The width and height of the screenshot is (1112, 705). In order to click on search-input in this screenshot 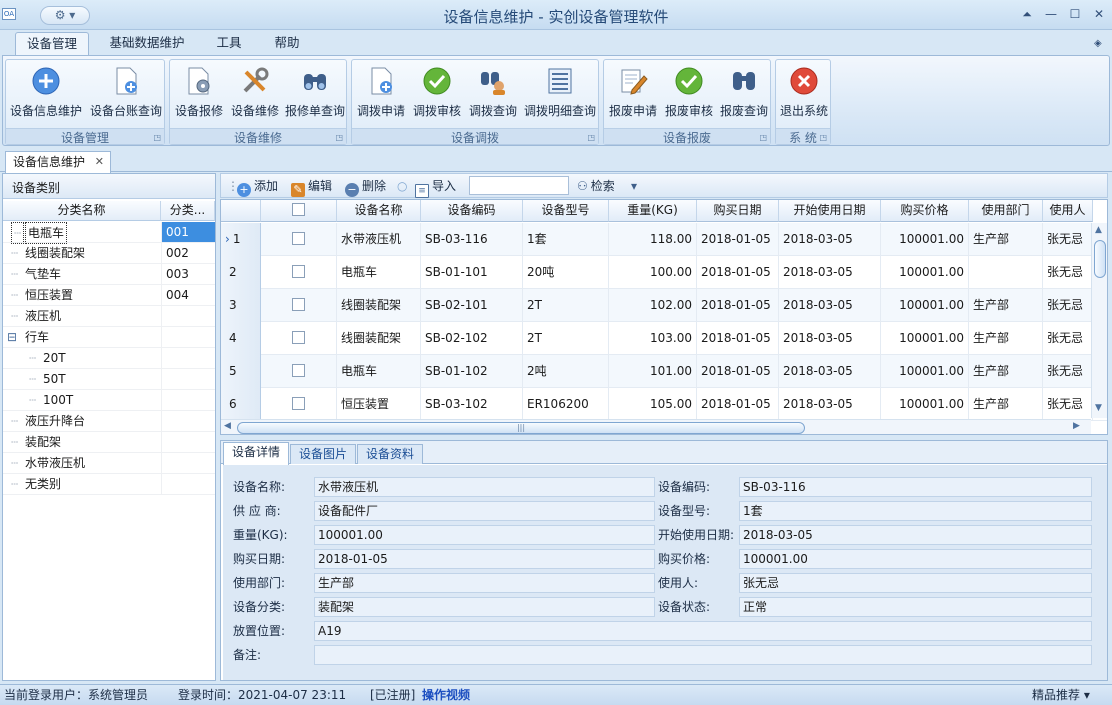, I will do `click(519, 185)`.